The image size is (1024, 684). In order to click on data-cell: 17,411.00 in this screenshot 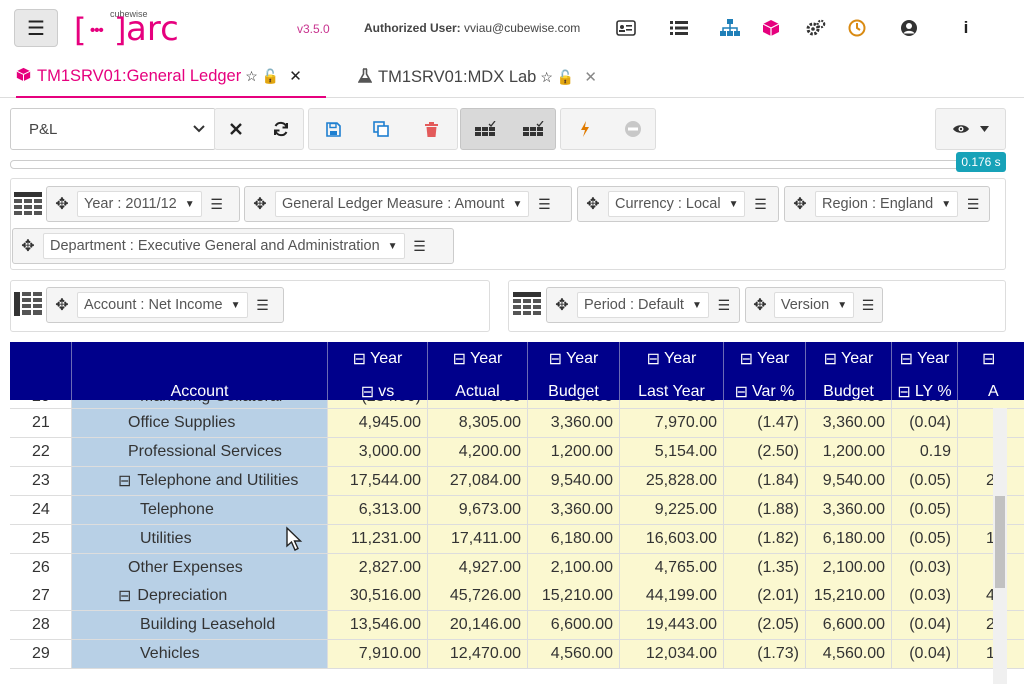, I will do `click(478, 539)`.